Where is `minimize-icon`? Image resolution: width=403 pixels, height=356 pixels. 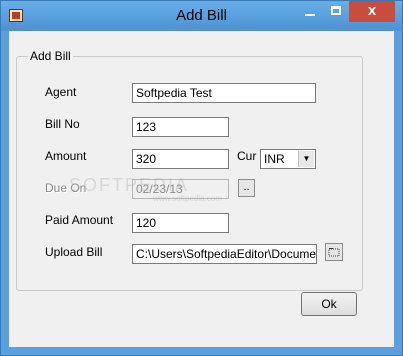 minimize-icon is located at coordinates (310, 12).